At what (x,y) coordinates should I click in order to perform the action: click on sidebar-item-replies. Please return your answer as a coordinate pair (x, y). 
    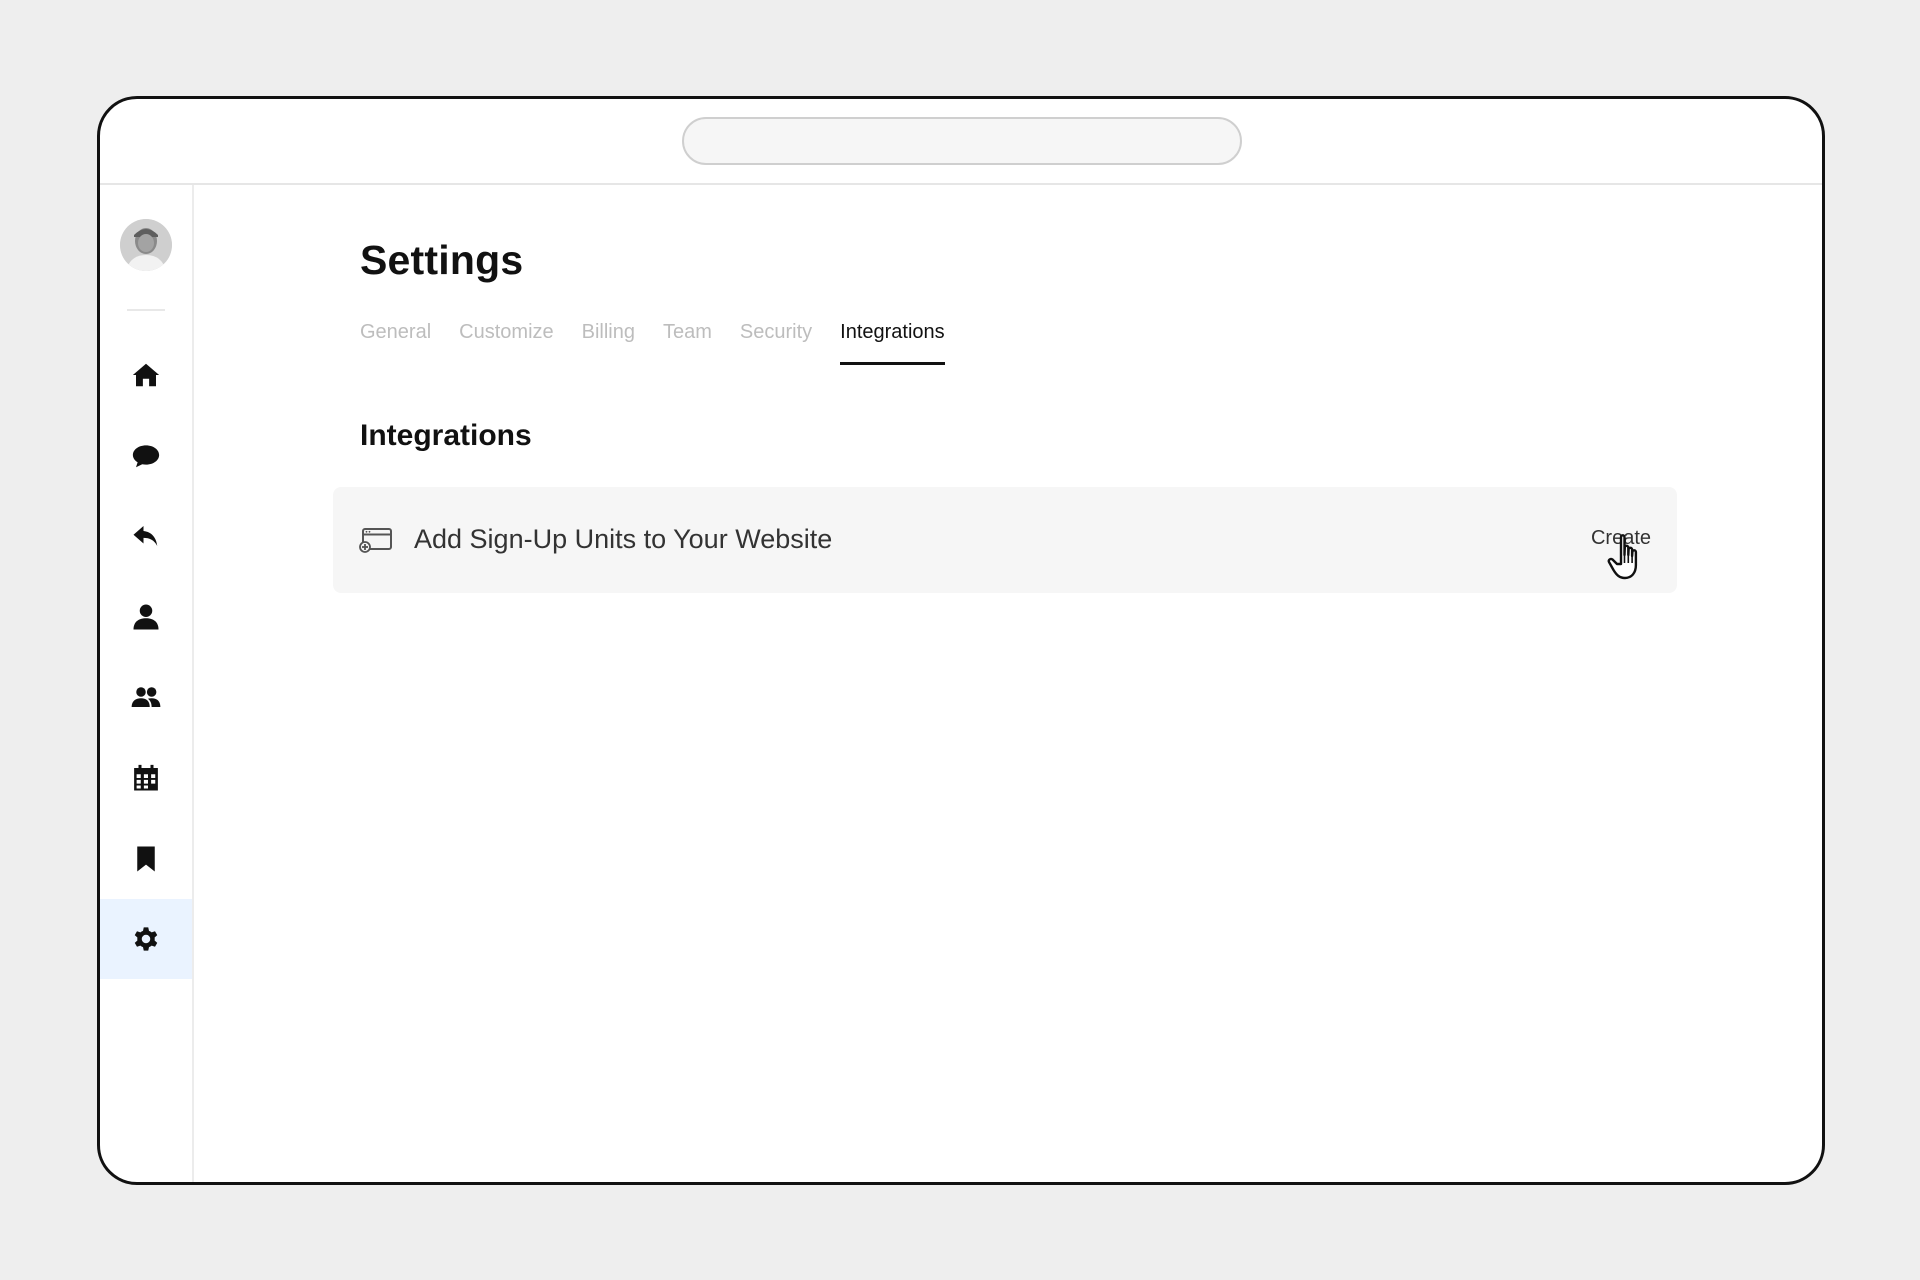
    Looking at the image, I should click on (146, 536).